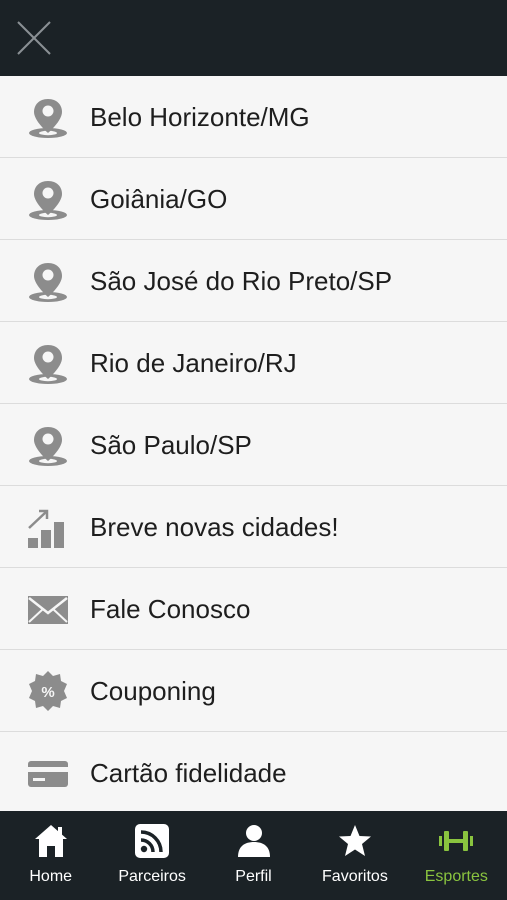 The image size is (507, 900). I want to click on tab-label: Home, so click(51, 876).